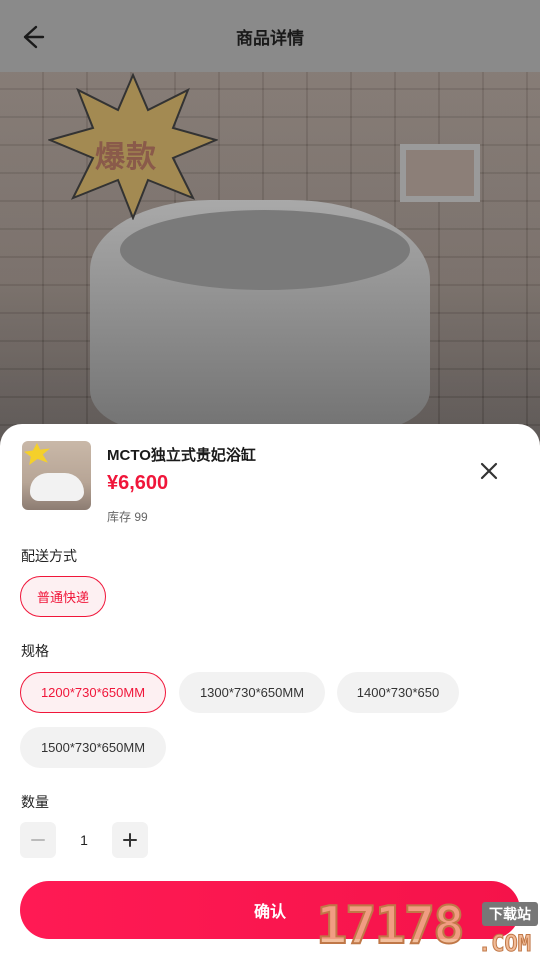 This screenshot has height=960, width=540. What do you see at coordinates (126, 157) in the screenshot?
I see `hot-sale-badge-text: 爆款` at bounding box center [126, 157].